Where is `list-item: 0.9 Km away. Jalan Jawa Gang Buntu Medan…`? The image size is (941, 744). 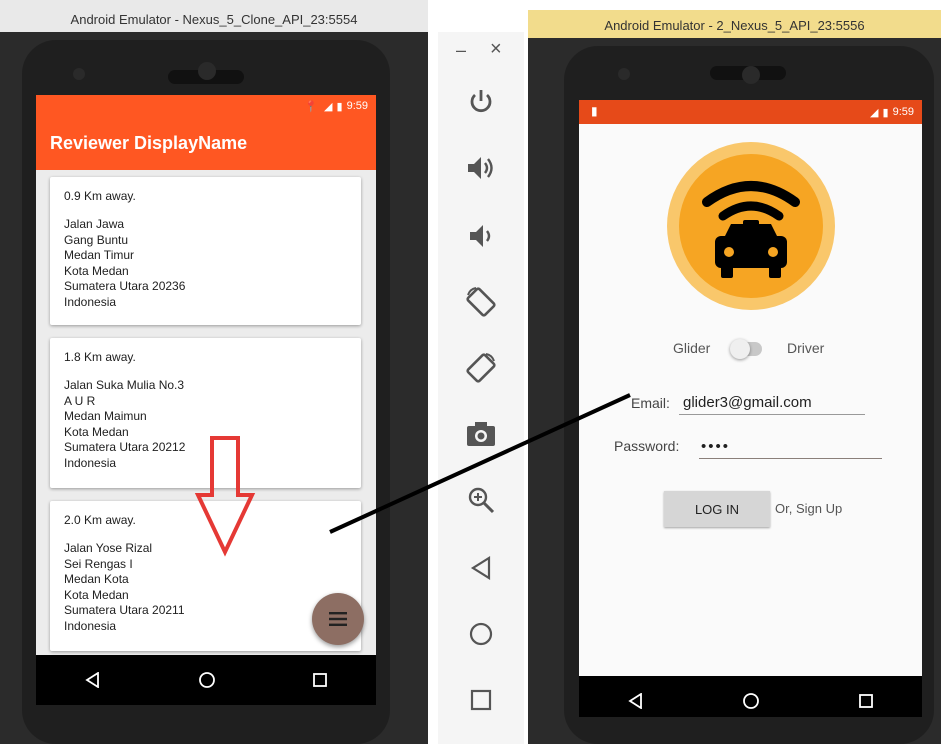
list-item: 0.9 Km away. Jalan Jawa Gang Buntu Medan… is located at coordinates (205, 251).